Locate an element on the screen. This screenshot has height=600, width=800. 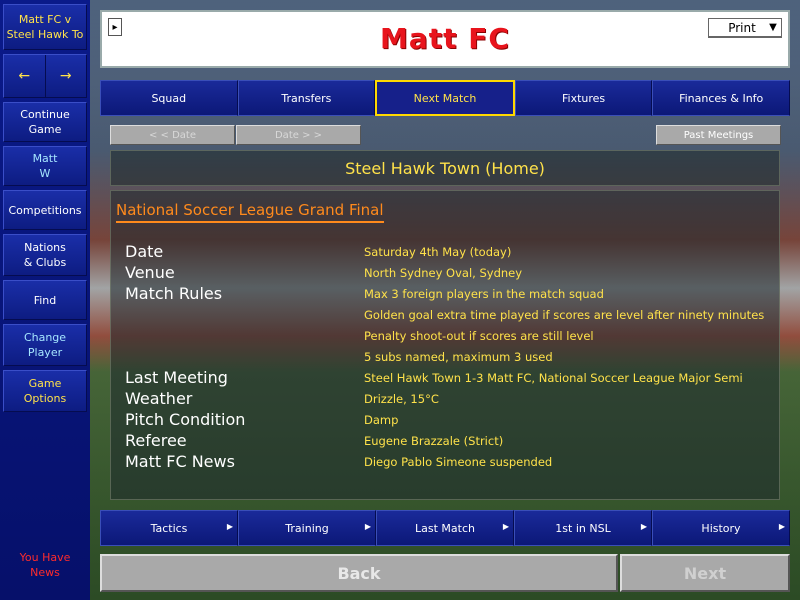
tab-next-match: Next Match is located at coordinates (445, 98).